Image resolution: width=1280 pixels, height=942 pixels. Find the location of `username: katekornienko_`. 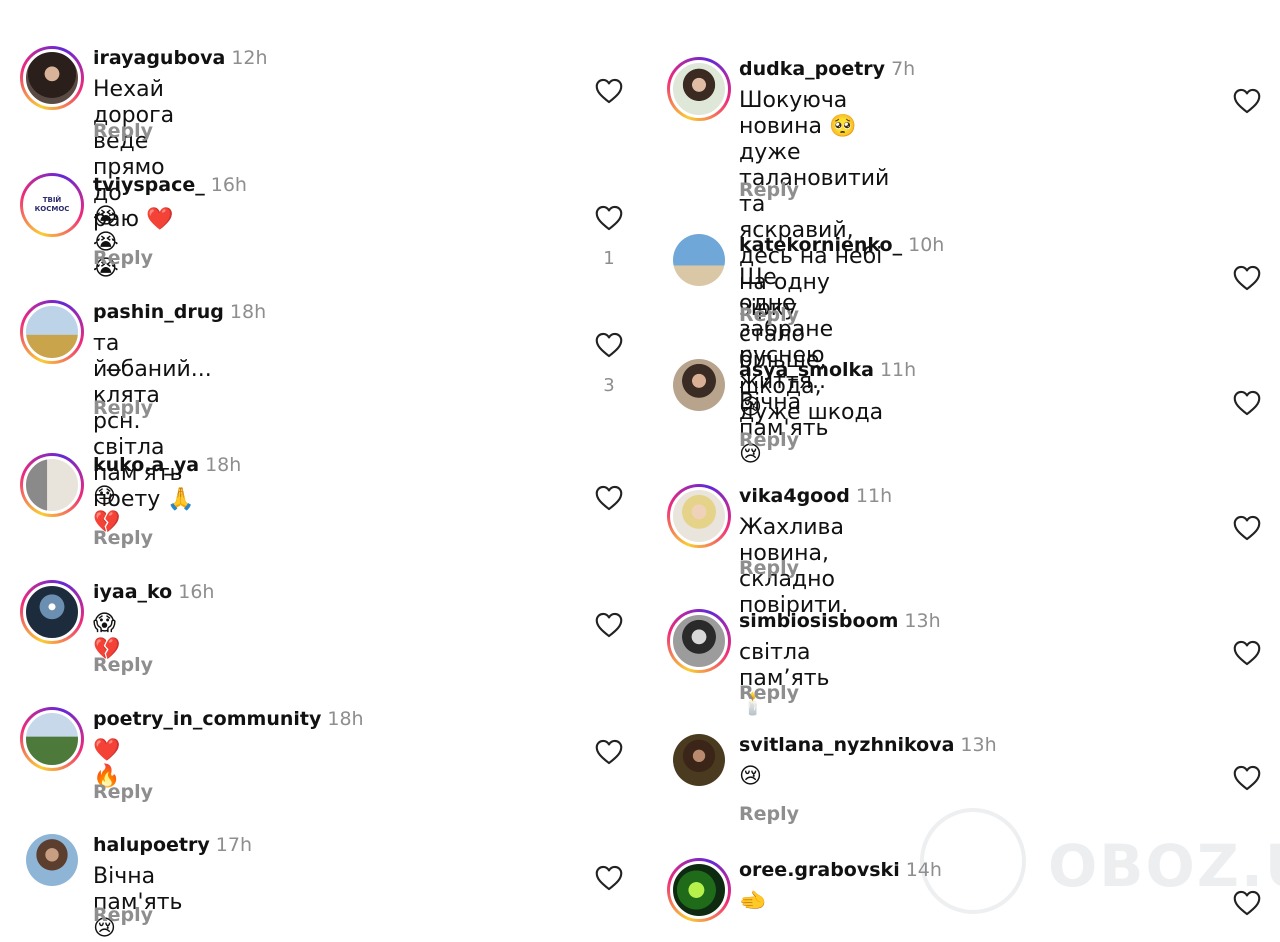

username: katekornienko_ is located at coordinates (820, 245).